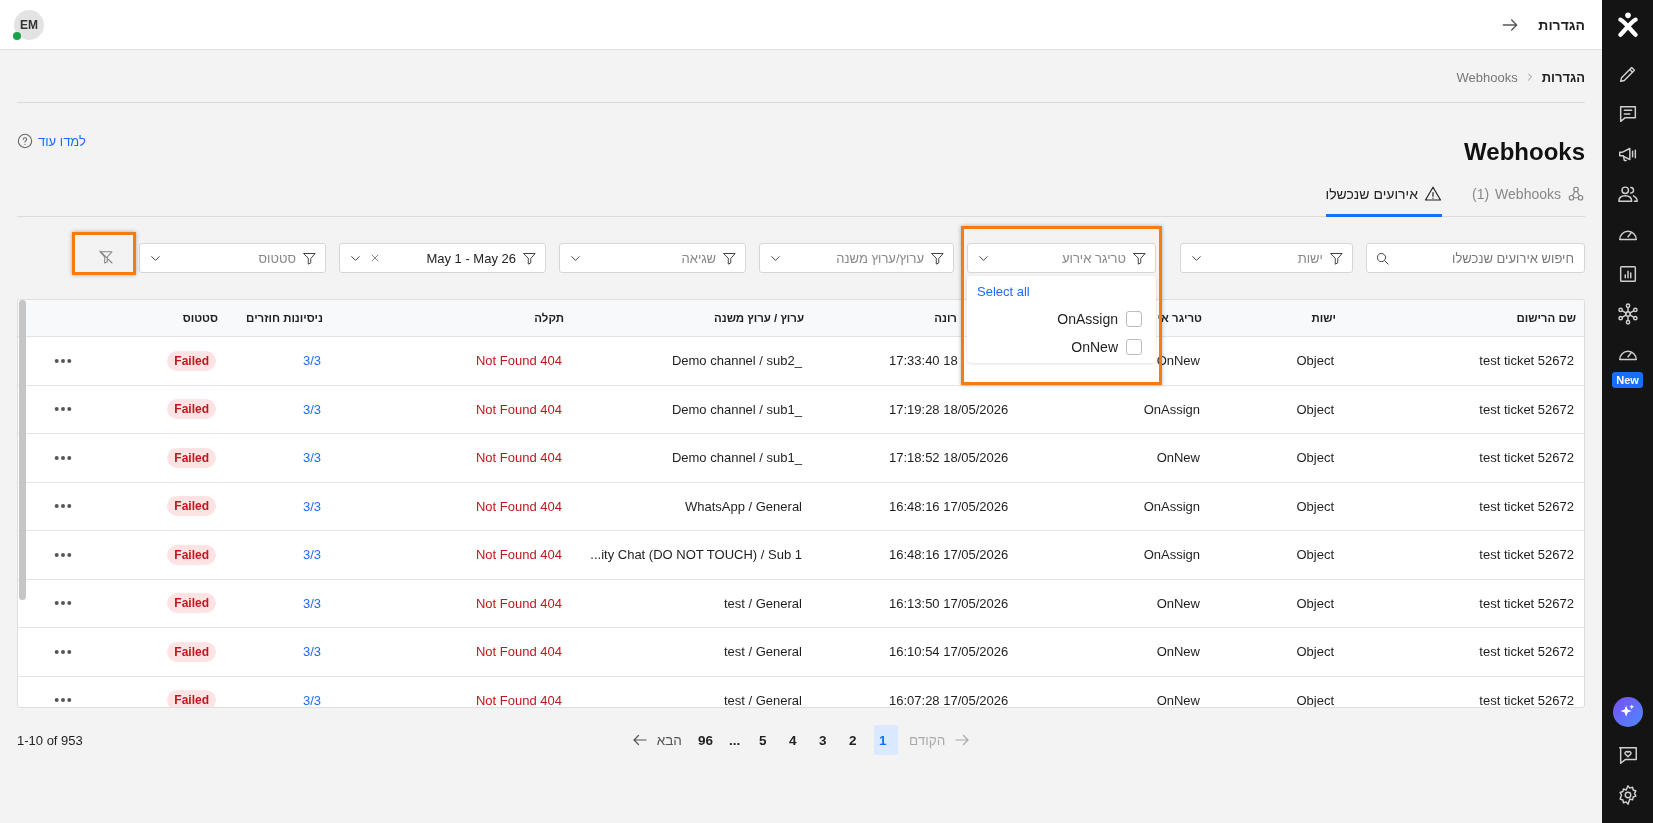  What do you see at coordinates (949, 603) in the screenshot?
I see `table-cell-text: 16:13:50 17/05/2026` at bounding box center [949, 603].